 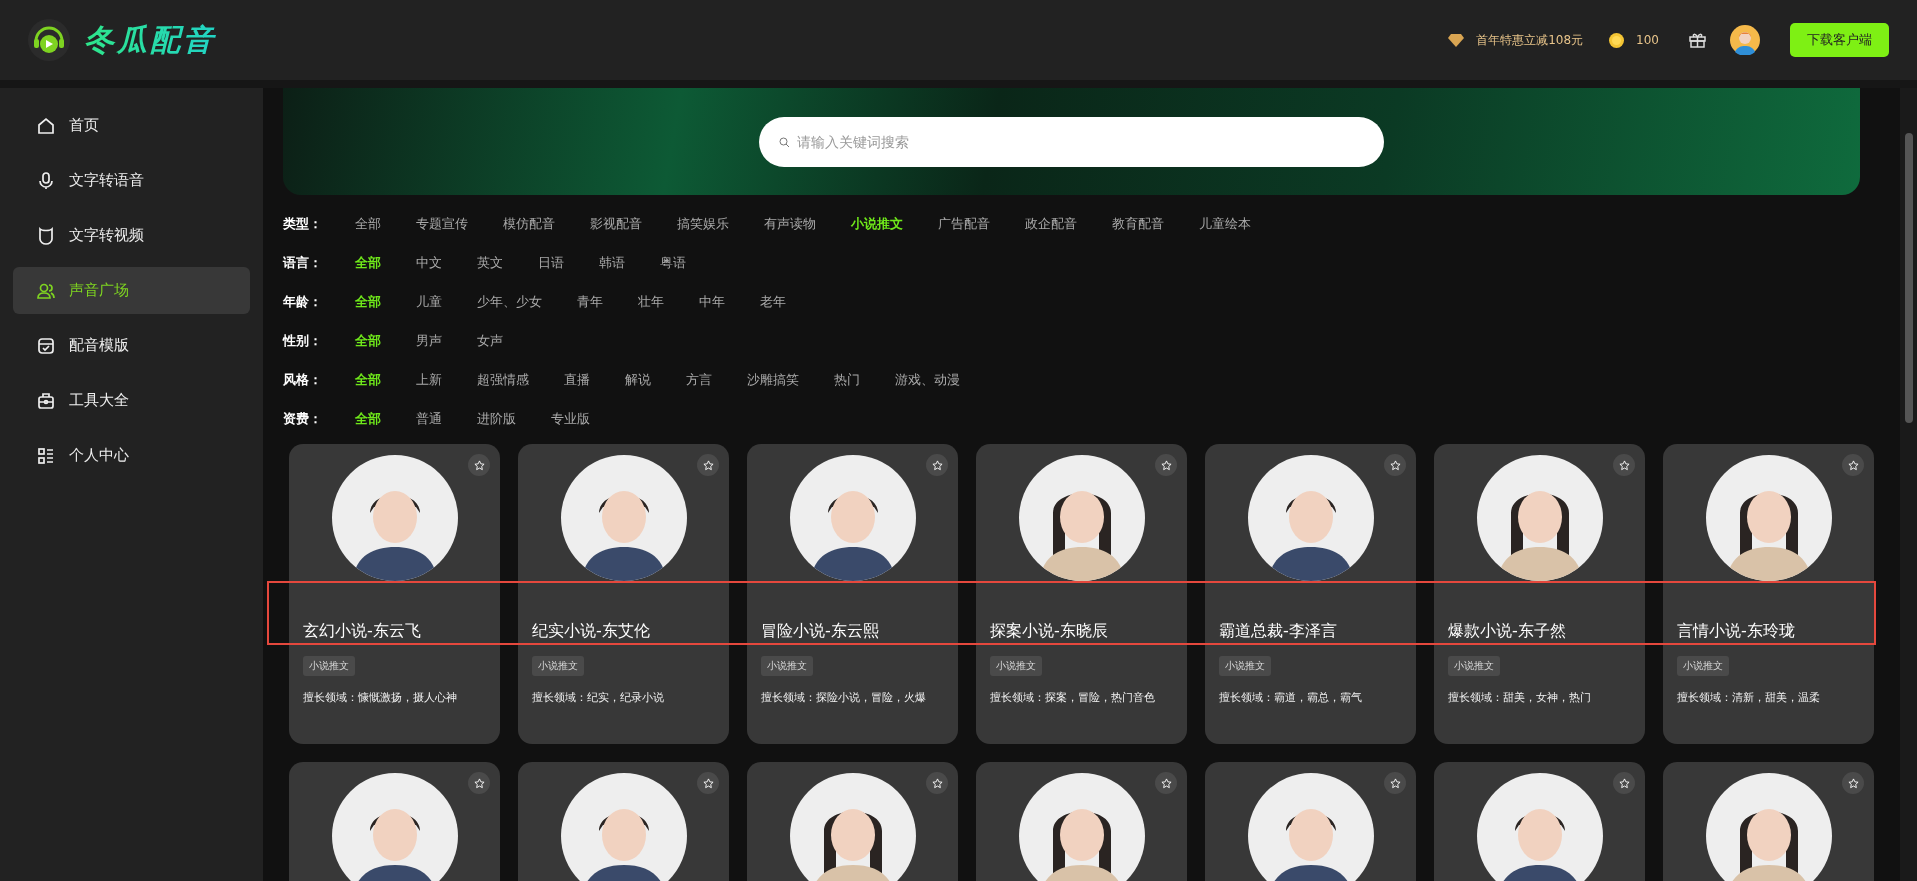 I want to click on voice-card: 探案小说-东晓辰 小说推文 擅长领域：探案，冒险，热门音色, so click(x=1081, y=594).